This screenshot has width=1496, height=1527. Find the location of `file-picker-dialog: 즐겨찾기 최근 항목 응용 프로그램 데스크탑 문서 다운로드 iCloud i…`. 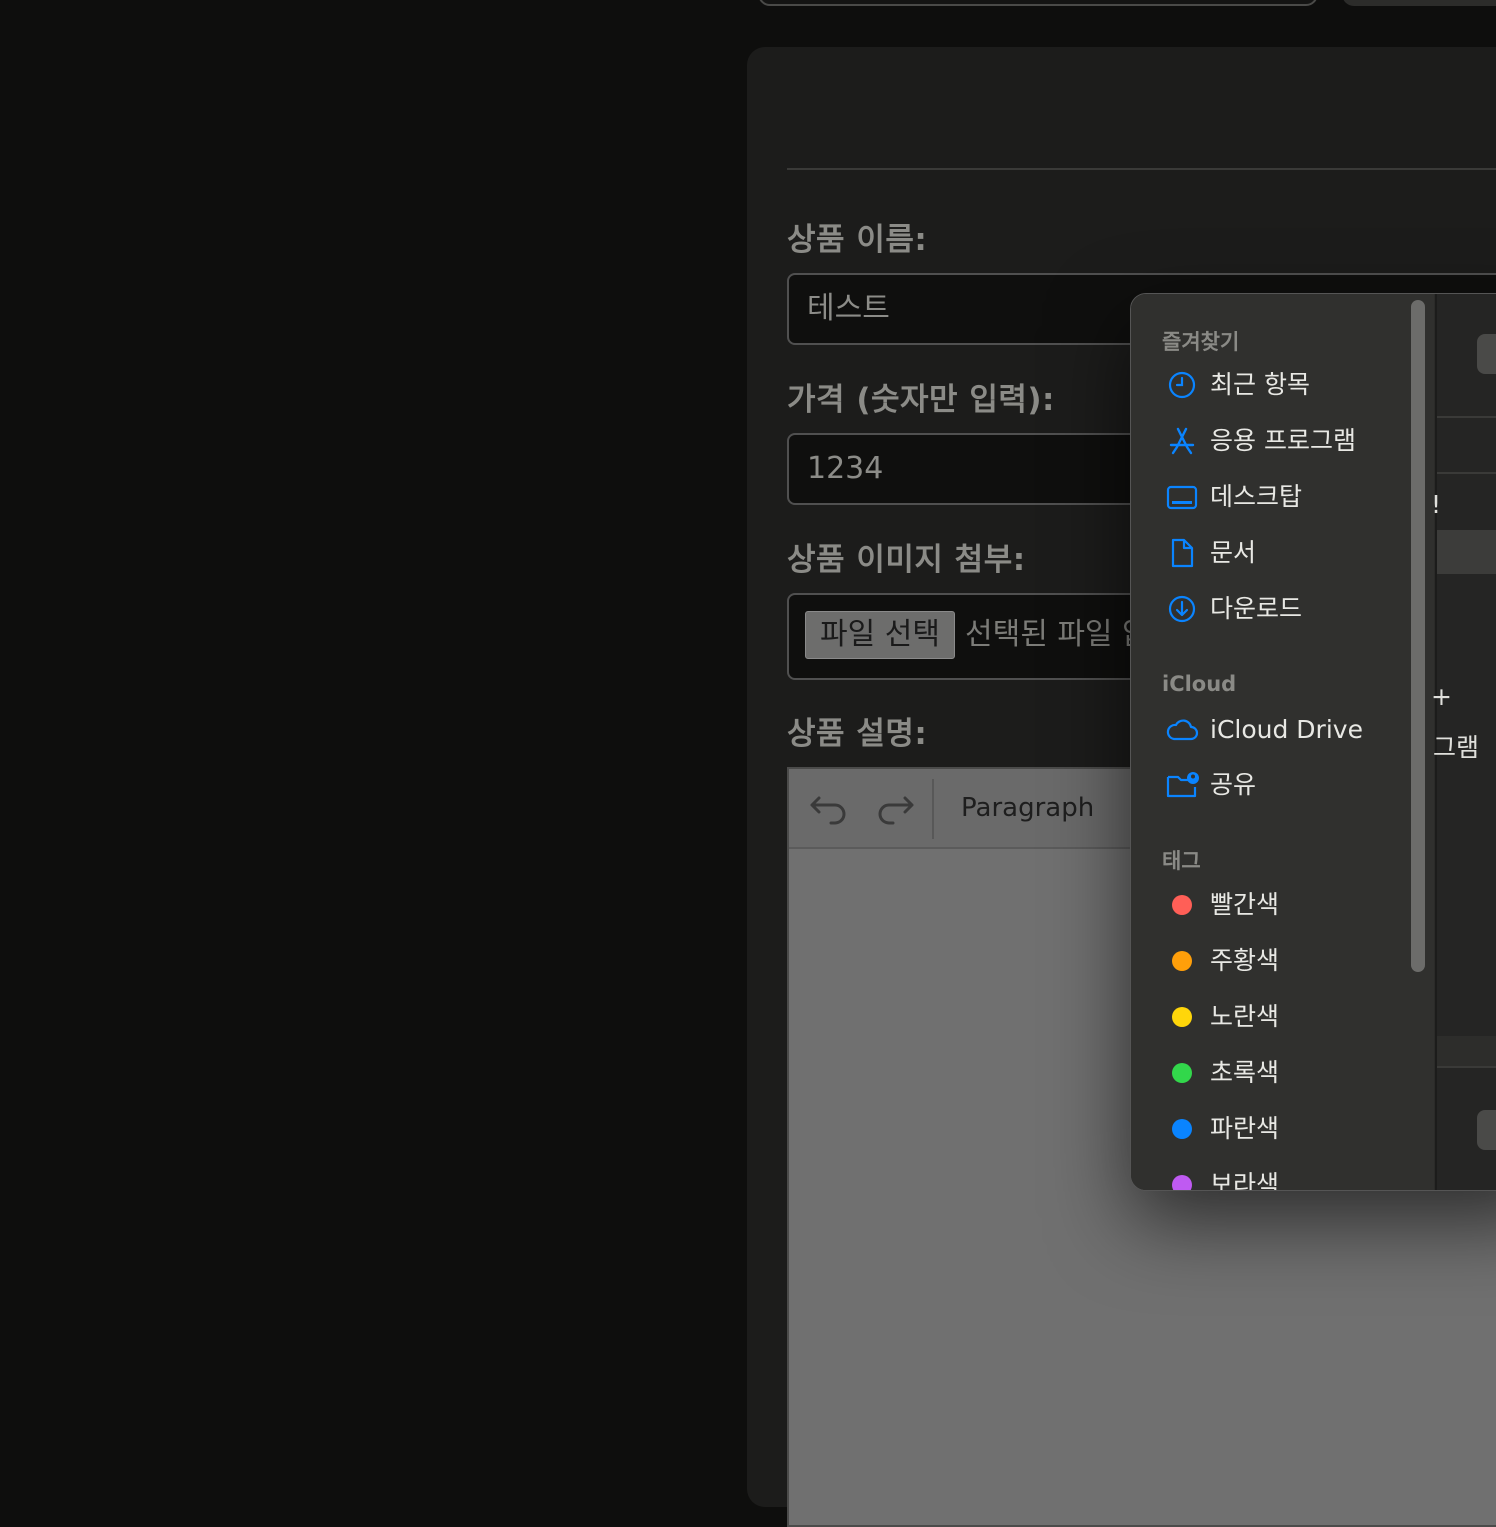

file-picker-dialog: 즐겨찾기 최근 항목 응용 프로그램 데스크탑 문서 다운로드 iCloud i… is located at coordinates (1313, 742).